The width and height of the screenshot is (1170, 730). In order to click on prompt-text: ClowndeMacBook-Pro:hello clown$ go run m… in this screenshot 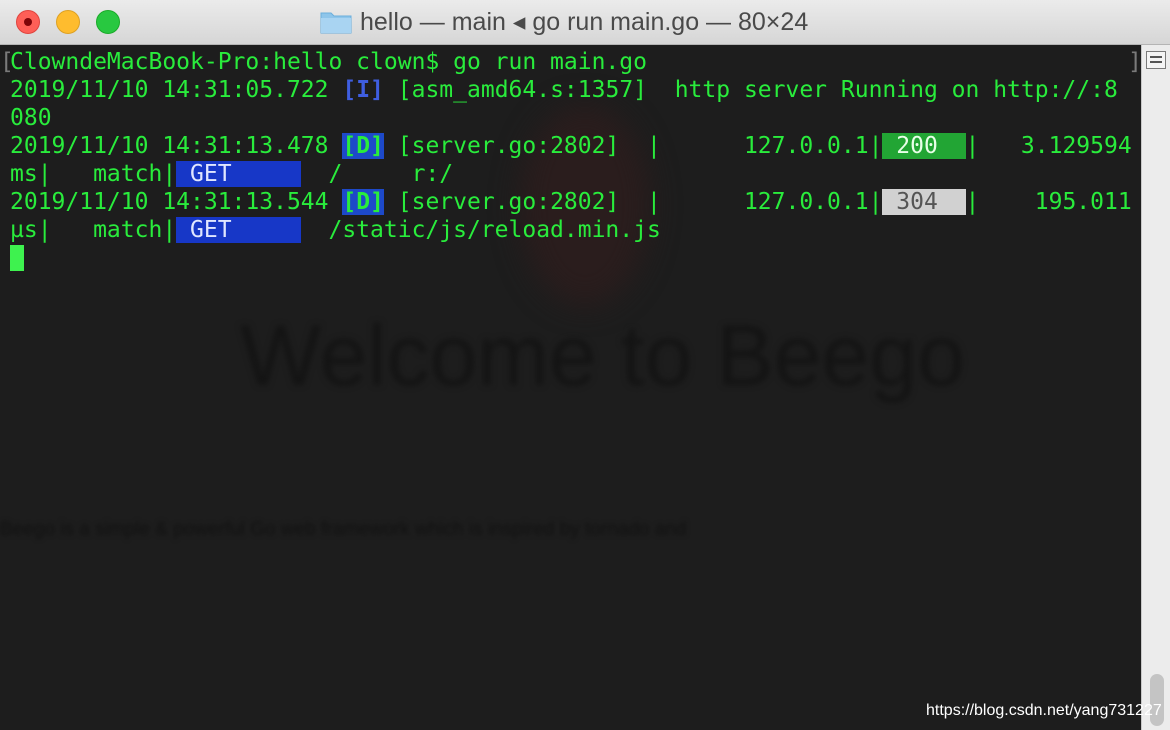, I will do `click(328, 62)`.